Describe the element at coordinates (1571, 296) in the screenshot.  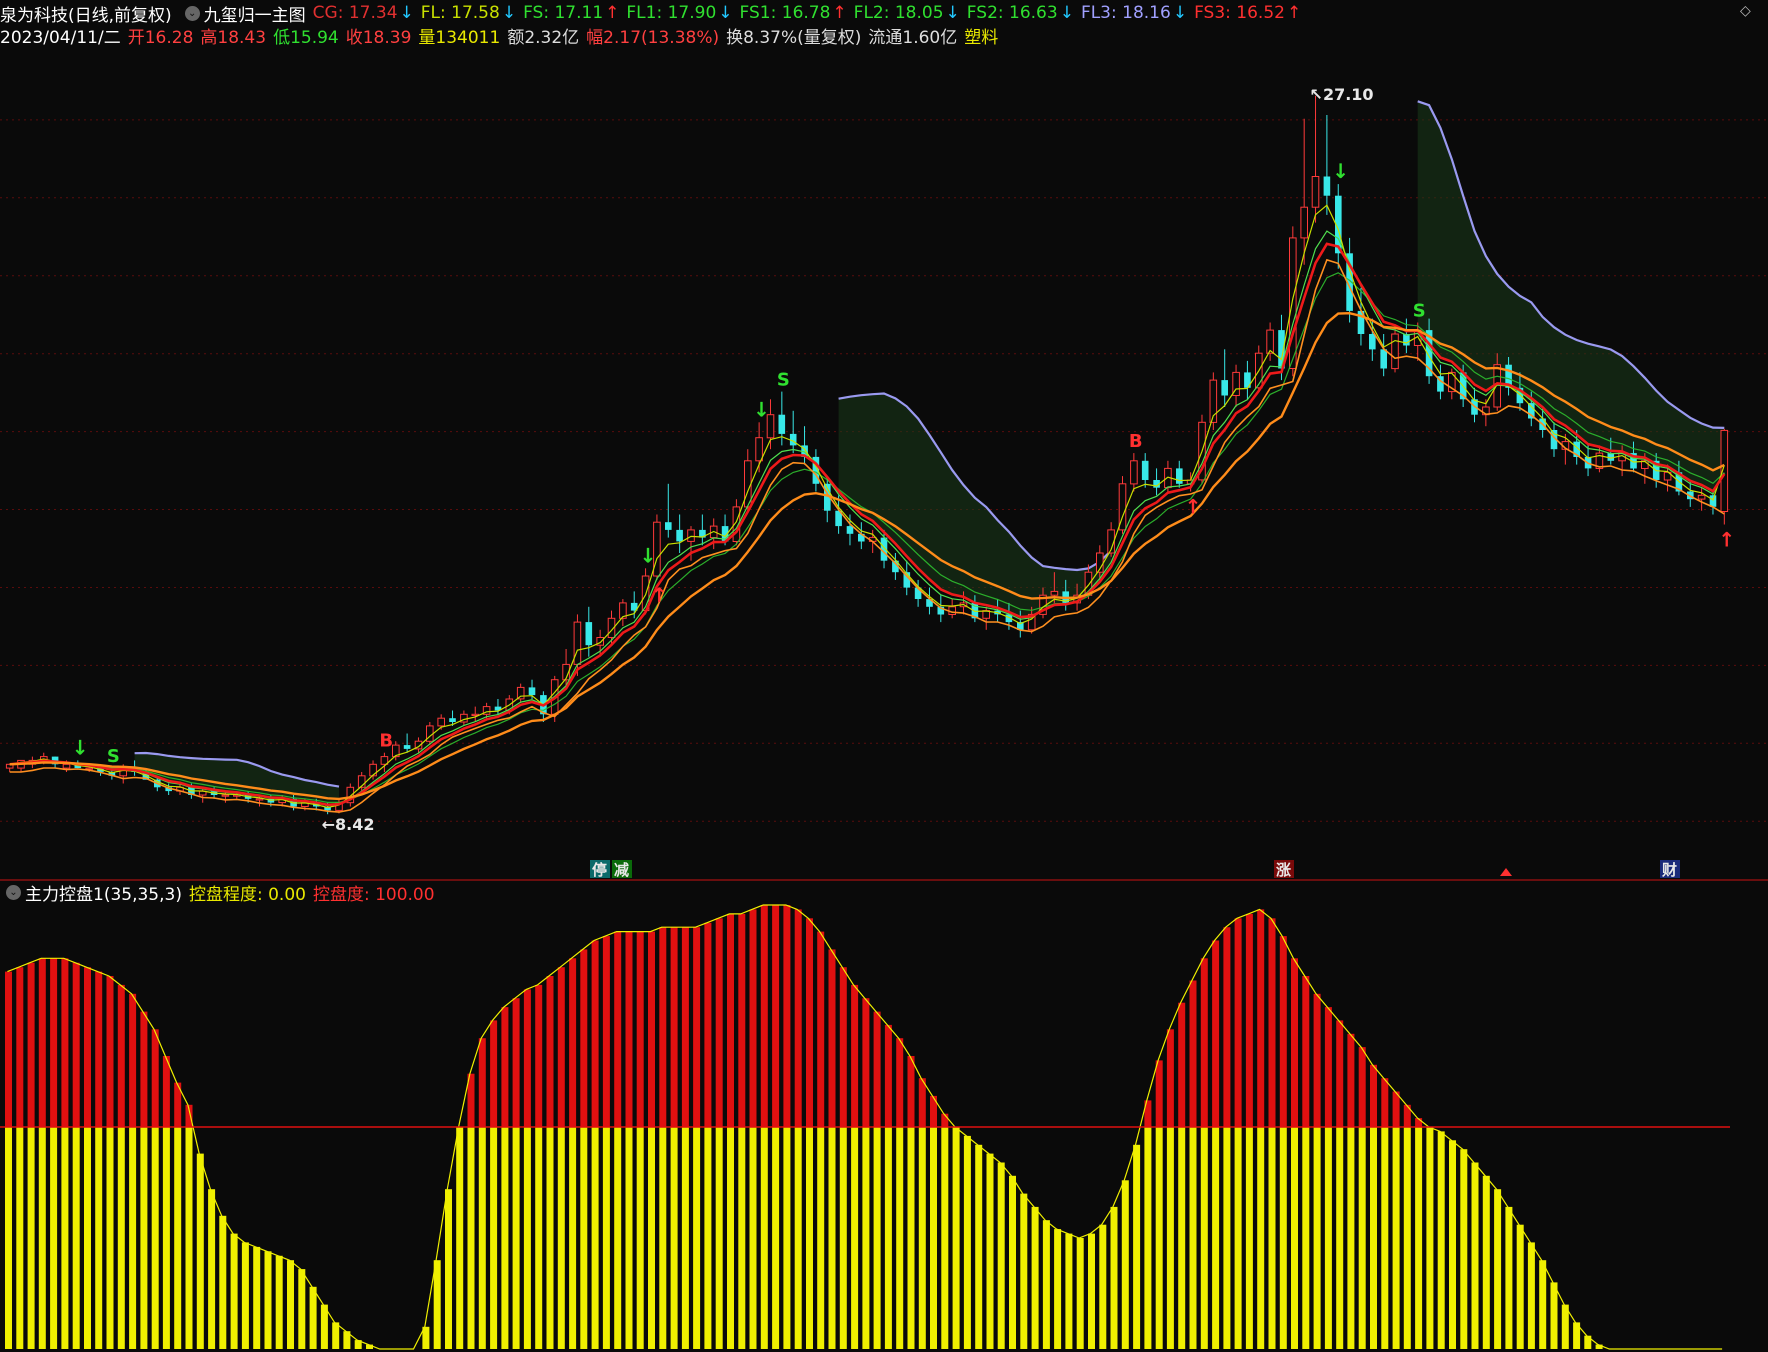
I see `cloud-zone` at that location.